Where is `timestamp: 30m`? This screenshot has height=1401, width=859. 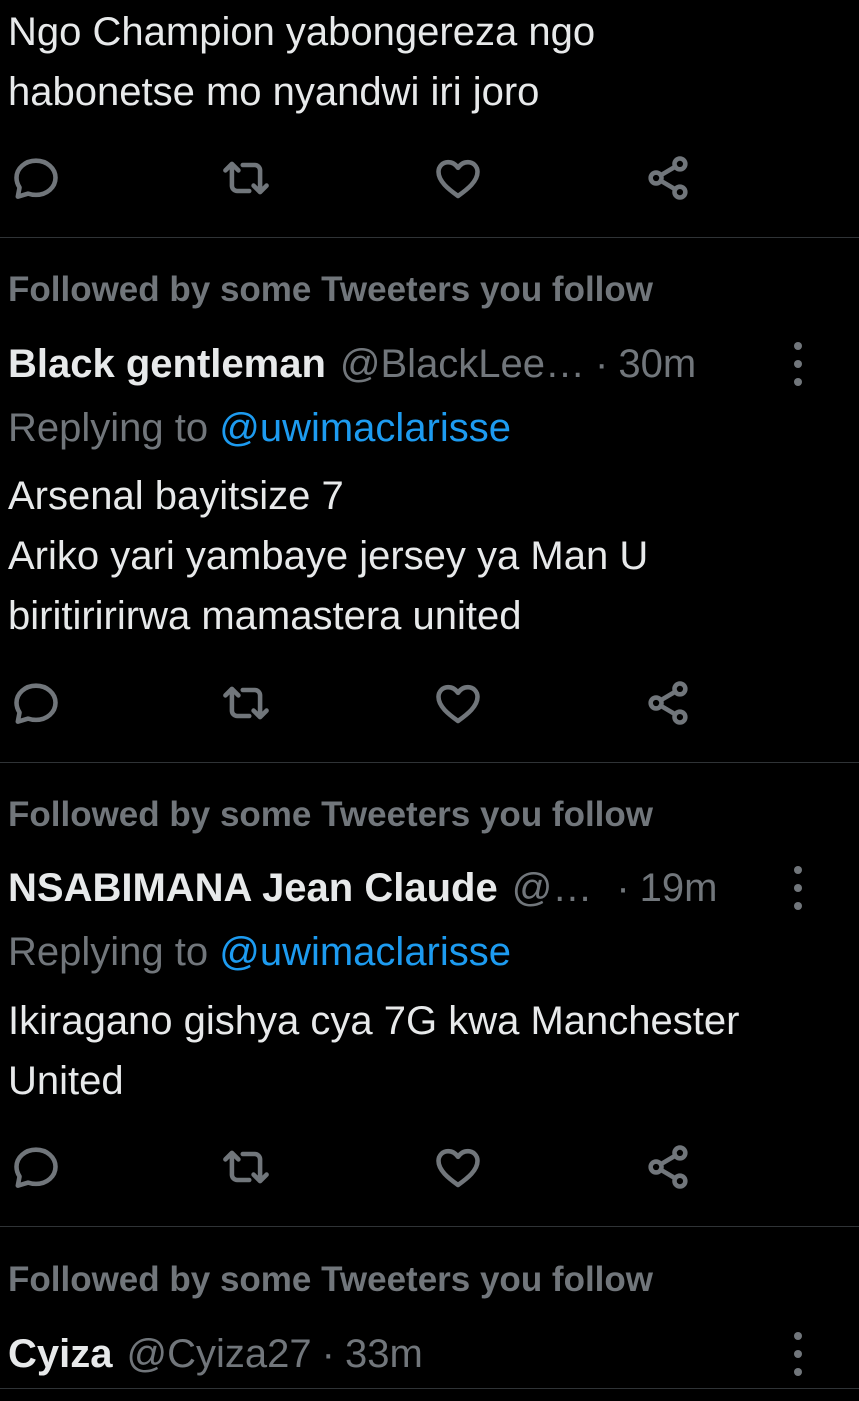 timestamp: 30m is located at coordinates (657, 364).